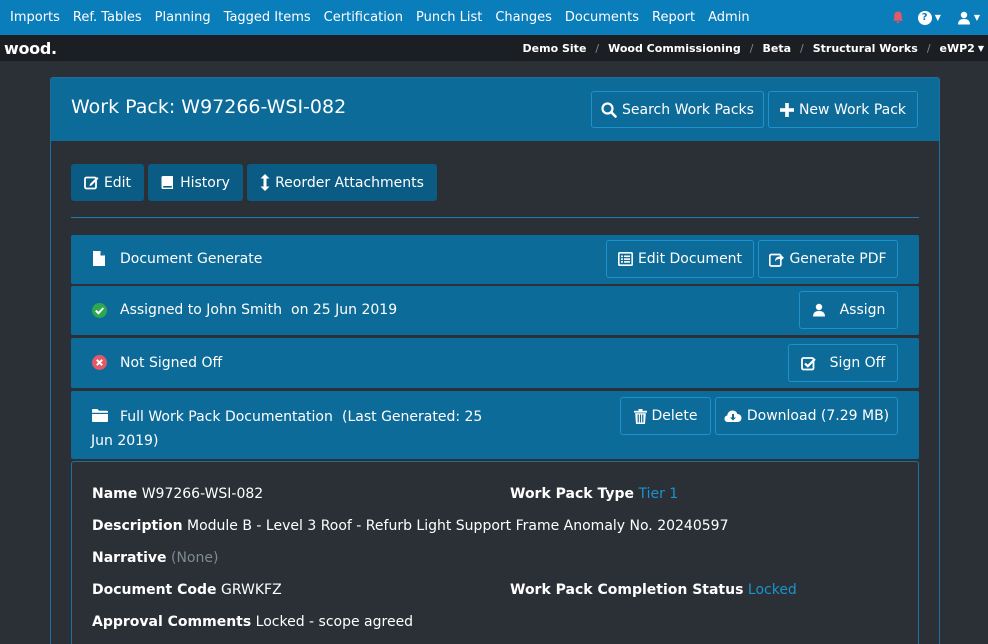  I want to click on generate-pdf-button: Generate PDF, so click(828, 259).